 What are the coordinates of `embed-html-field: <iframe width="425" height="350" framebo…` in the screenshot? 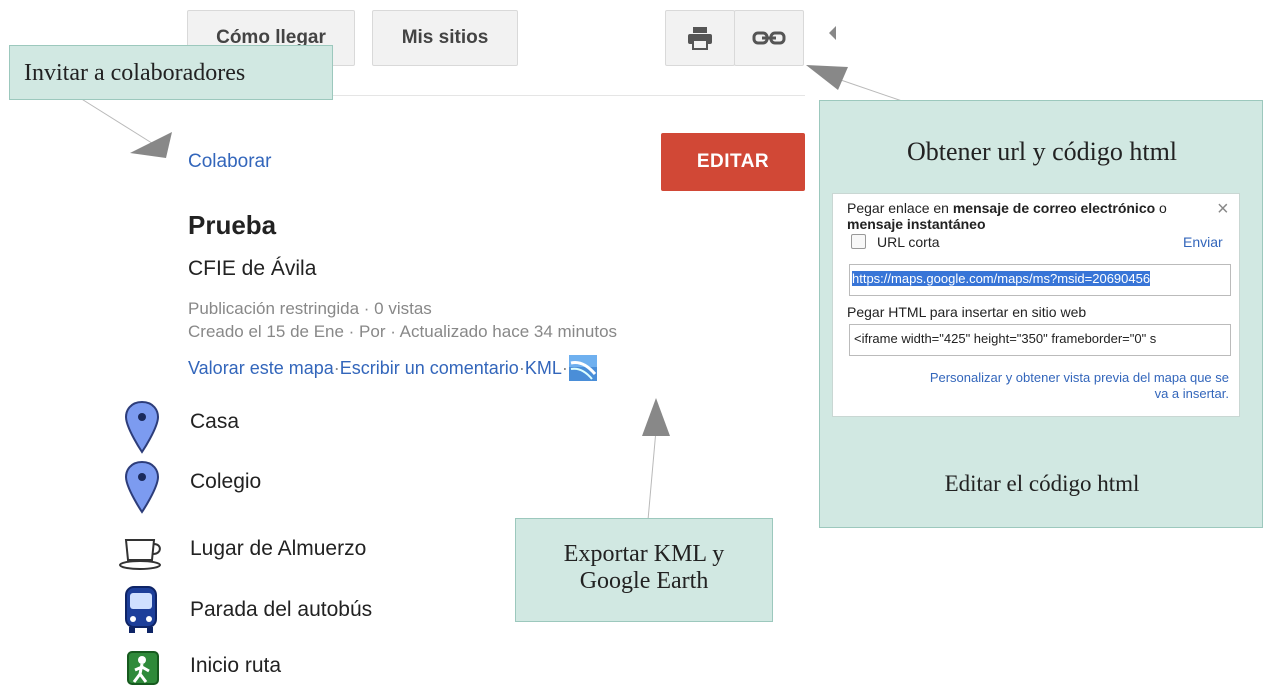 It's located at (1040, 340).